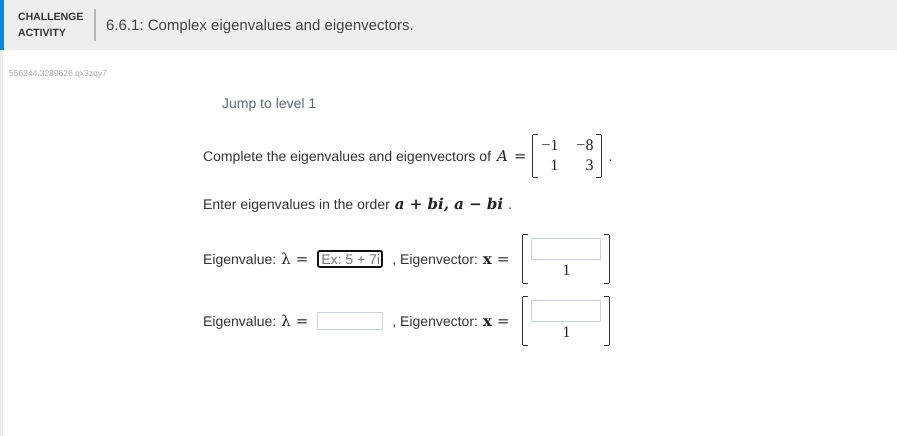 The image size is (897, 436). I want to click on matrix-symbol: A, so click(502, 156).